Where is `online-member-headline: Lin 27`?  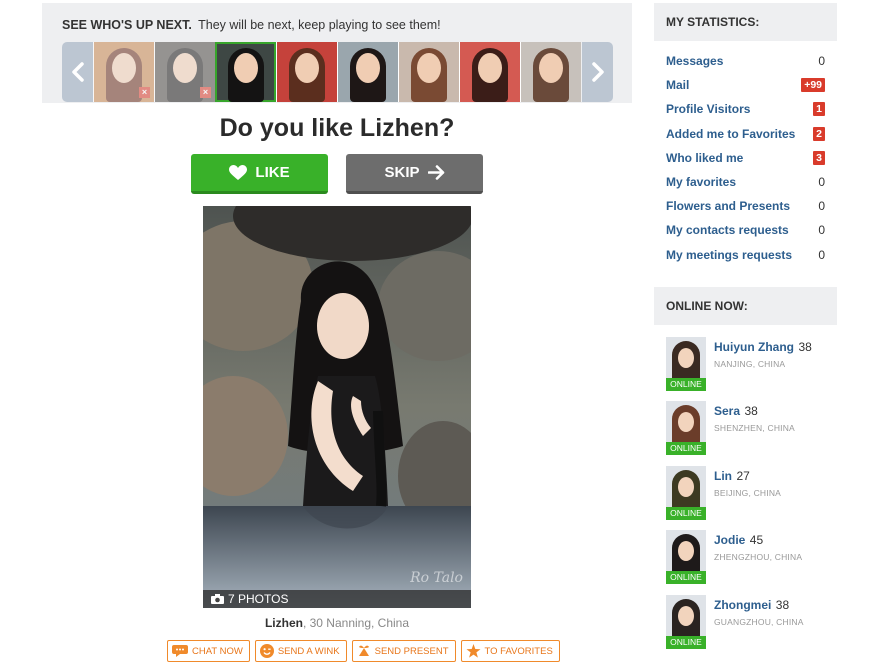 online-member-headline: Lin 27 is located at coordinates (747, 476).